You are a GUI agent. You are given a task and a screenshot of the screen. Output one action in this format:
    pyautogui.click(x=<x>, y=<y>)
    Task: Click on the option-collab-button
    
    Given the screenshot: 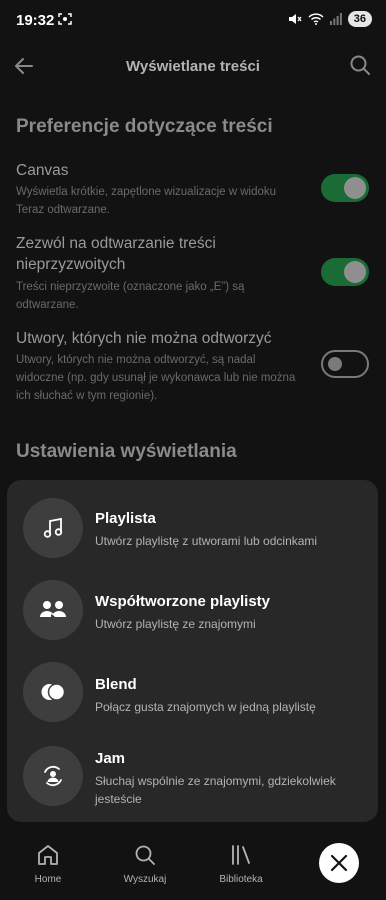 What is the action you would take?
    pyautogui.click(x=53, y=610)
    